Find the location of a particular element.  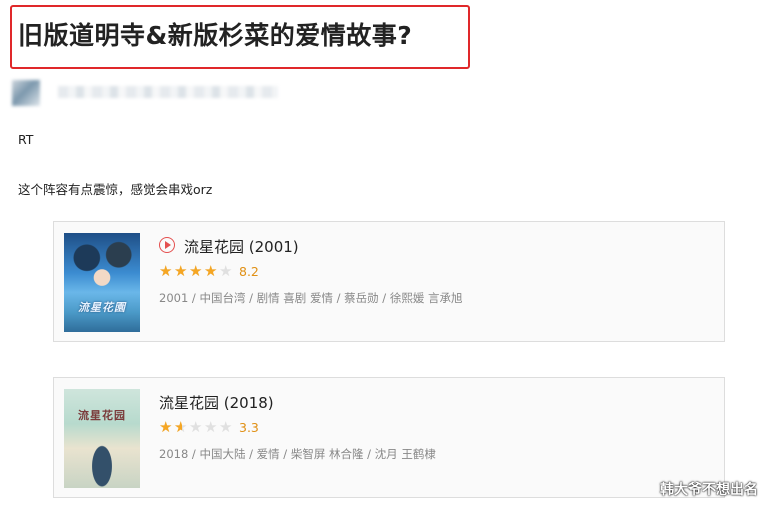

play-icon is located at coordinates (167, 245).